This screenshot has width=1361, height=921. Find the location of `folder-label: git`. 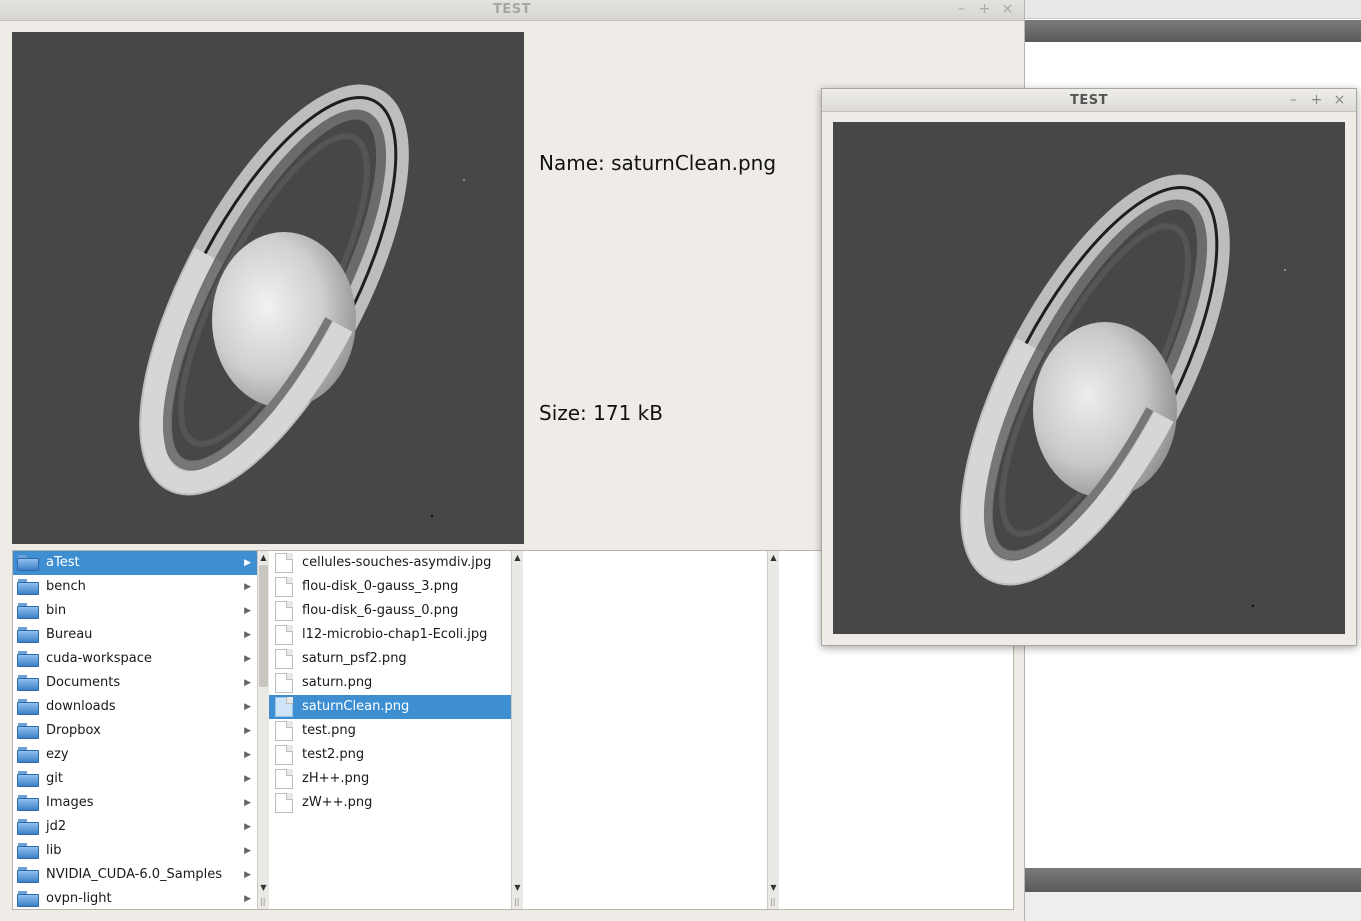

folder-label: git is located at coordinates (54, 778).